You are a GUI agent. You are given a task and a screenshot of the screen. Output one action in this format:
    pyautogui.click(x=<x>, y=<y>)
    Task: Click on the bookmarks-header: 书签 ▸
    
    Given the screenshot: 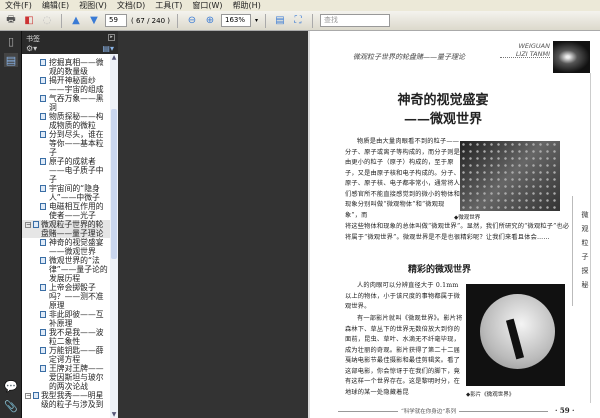 What is the action you would take?
    pyautogui.click(x=70, y=37)
    